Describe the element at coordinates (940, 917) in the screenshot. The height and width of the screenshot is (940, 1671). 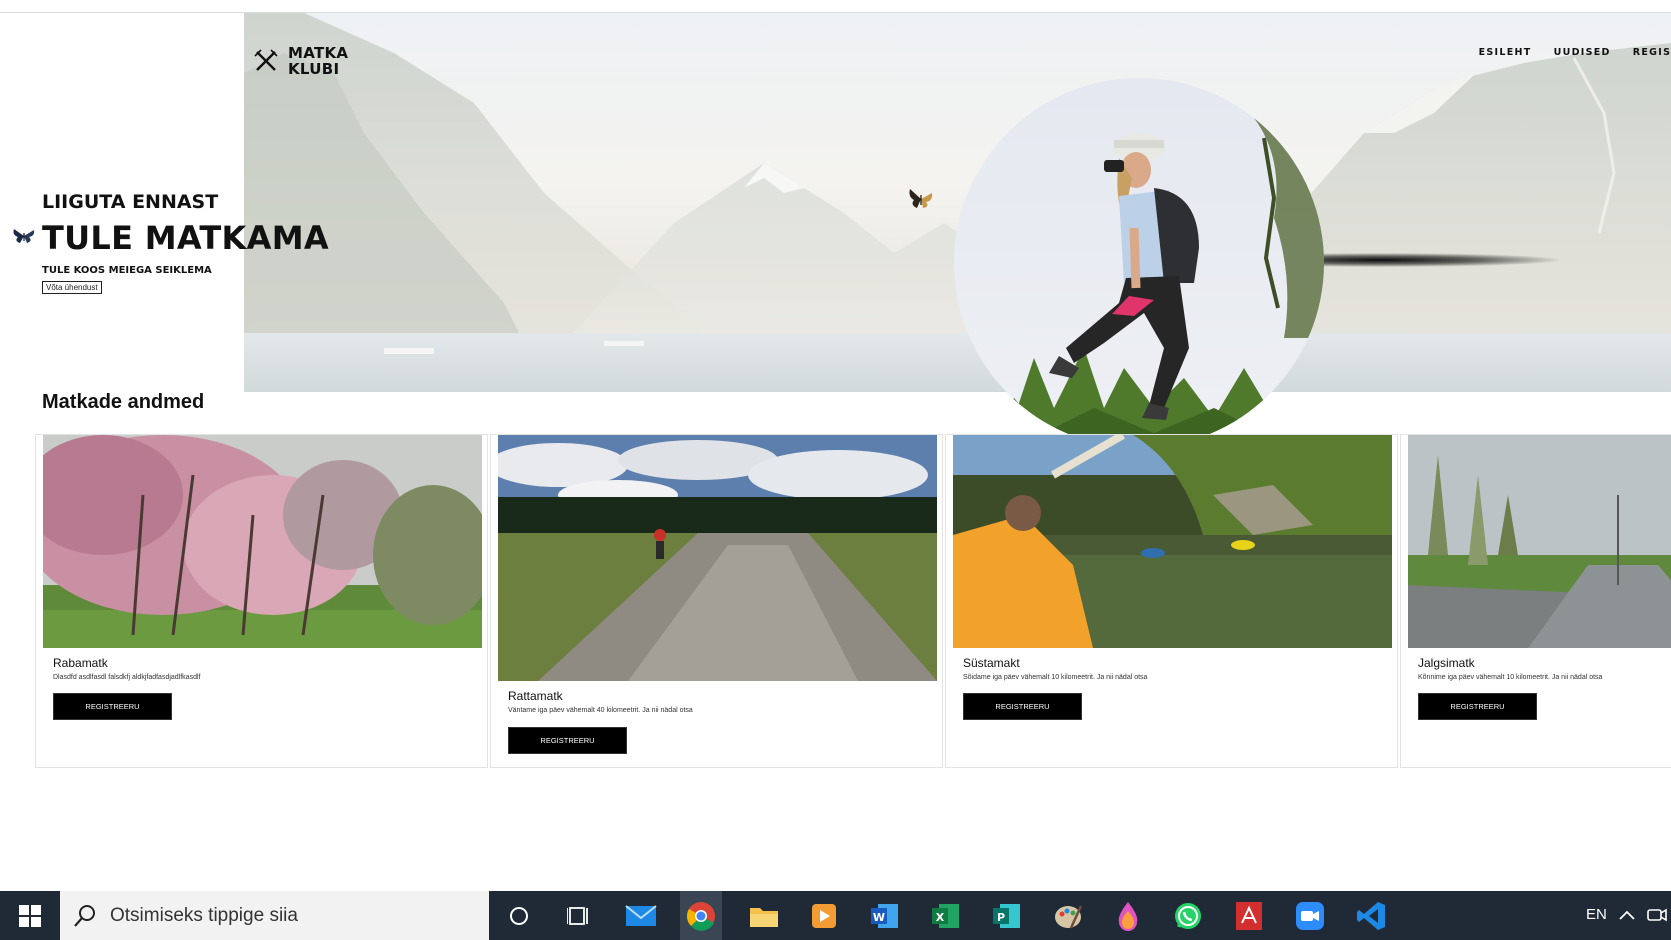
I see `svg-text: X` at that location.